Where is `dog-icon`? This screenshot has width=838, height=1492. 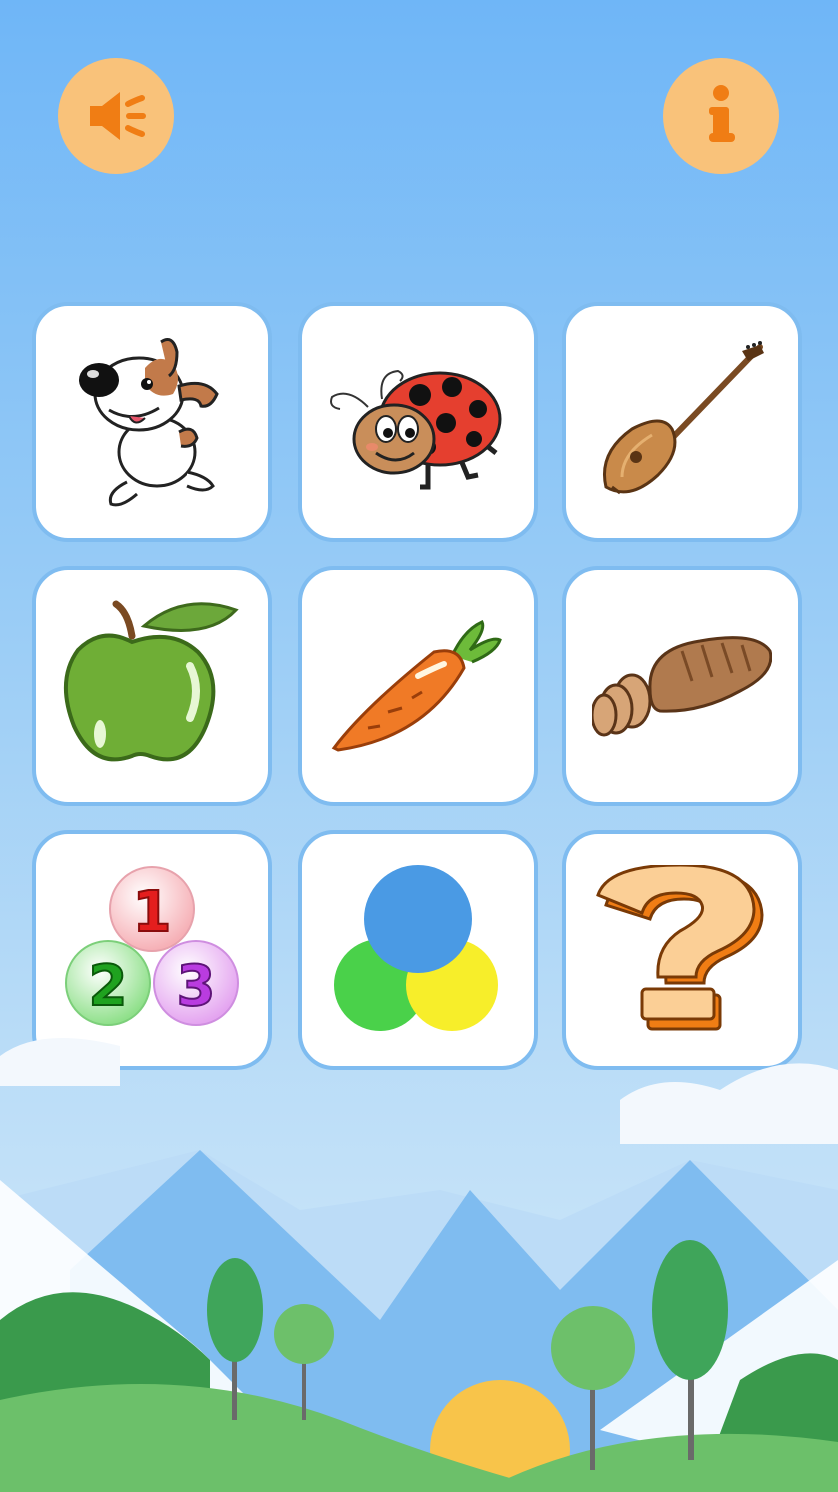
dog-icon is located at coordinates (149, 422).